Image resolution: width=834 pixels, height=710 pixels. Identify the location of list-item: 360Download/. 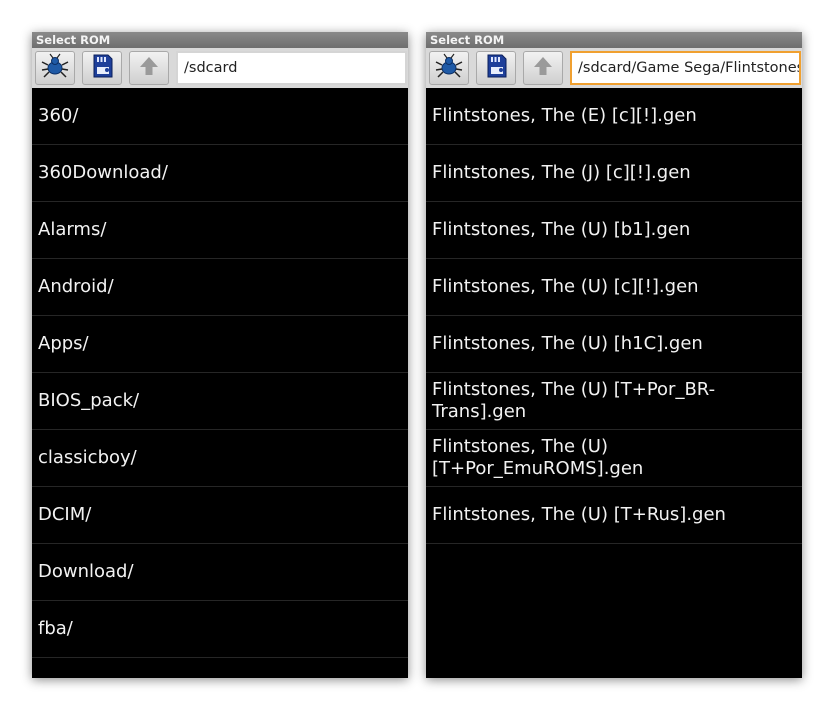
(220, 173).